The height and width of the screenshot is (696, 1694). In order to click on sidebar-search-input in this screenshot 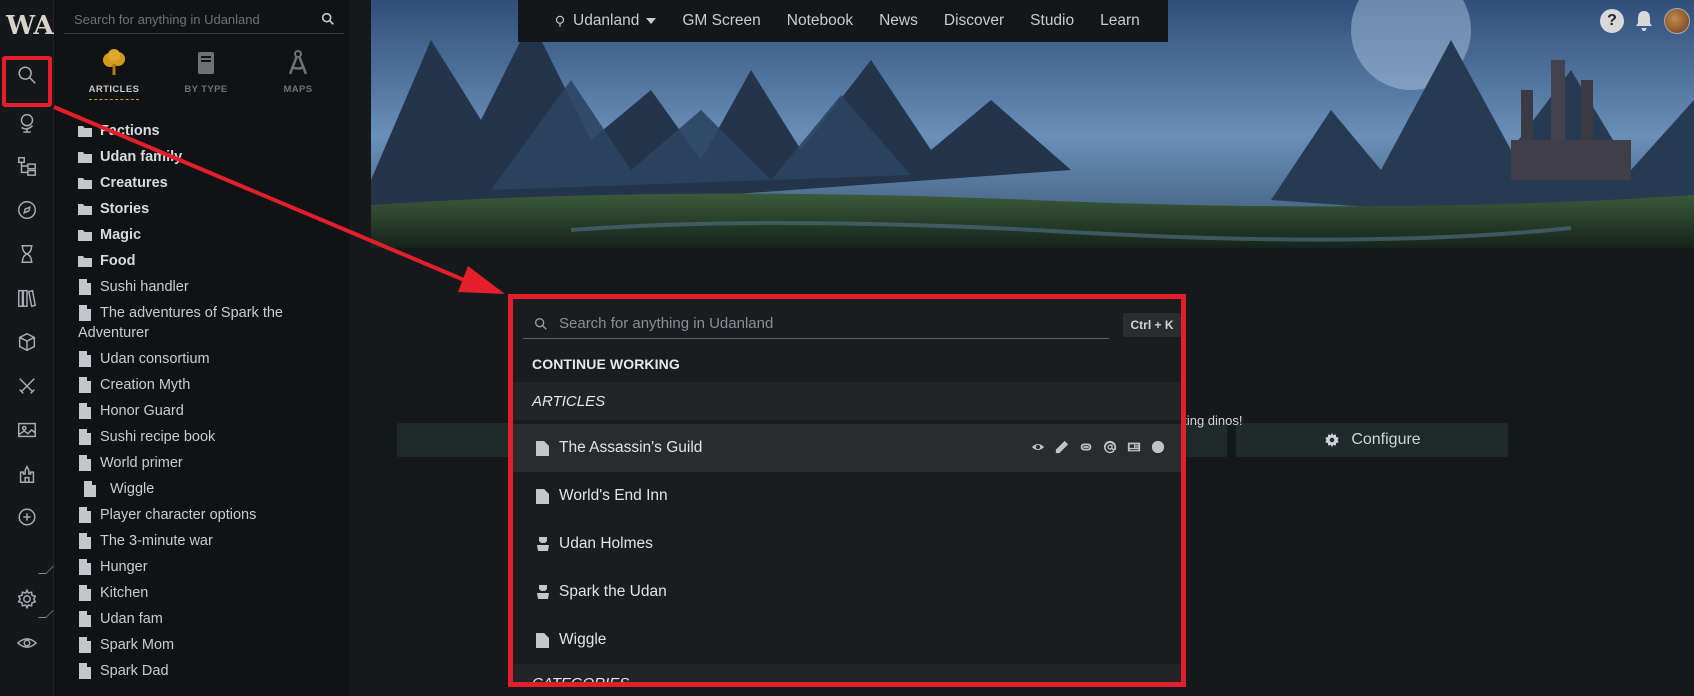, I will do `click(192, 19)`.